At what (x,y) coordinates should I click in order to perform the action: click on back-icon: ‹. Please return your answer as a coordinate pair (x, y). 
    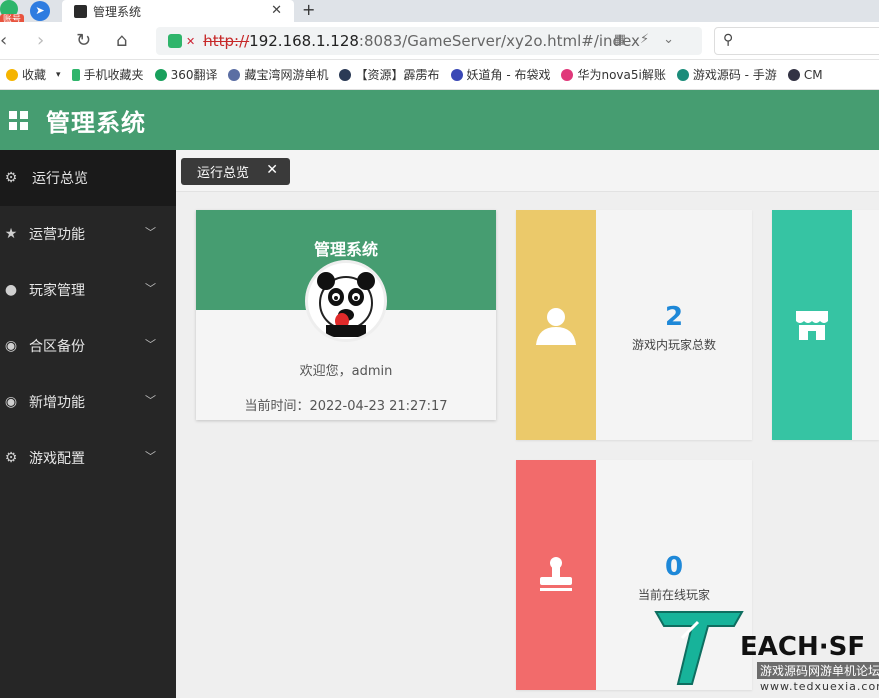
    Looking at the image, I should click on (3, 41).